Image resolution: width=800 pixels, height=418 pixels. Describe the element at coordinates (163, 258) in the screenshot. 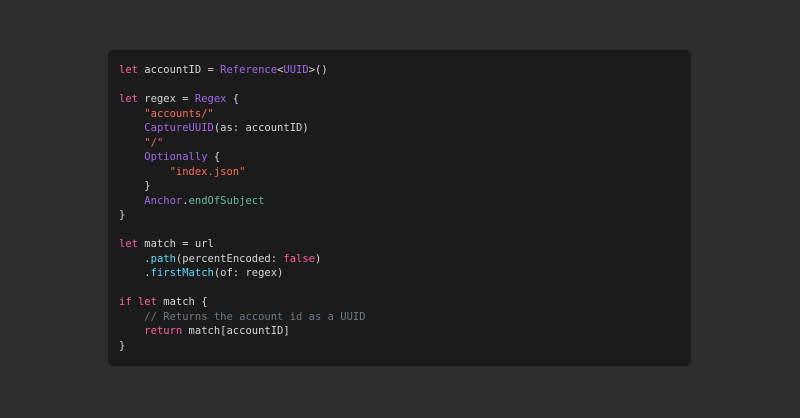

I see `method-path: path` at that location.